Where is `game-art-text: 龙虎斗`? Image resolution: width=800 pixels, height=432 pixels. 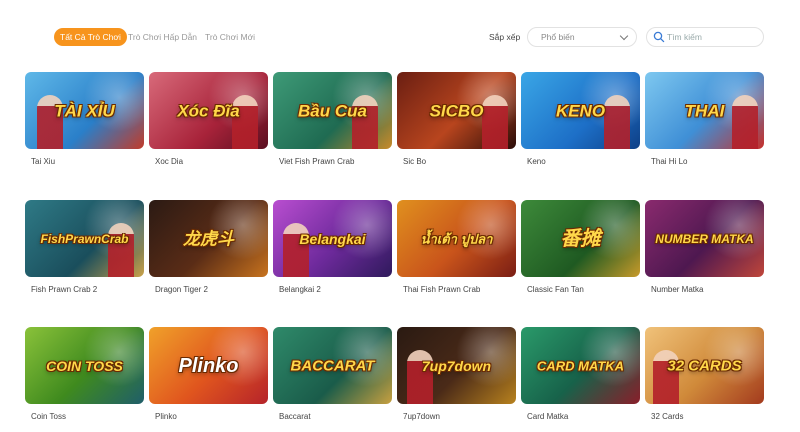 game-art-text: 龙虎斗 is located at coordinates (208, 238).